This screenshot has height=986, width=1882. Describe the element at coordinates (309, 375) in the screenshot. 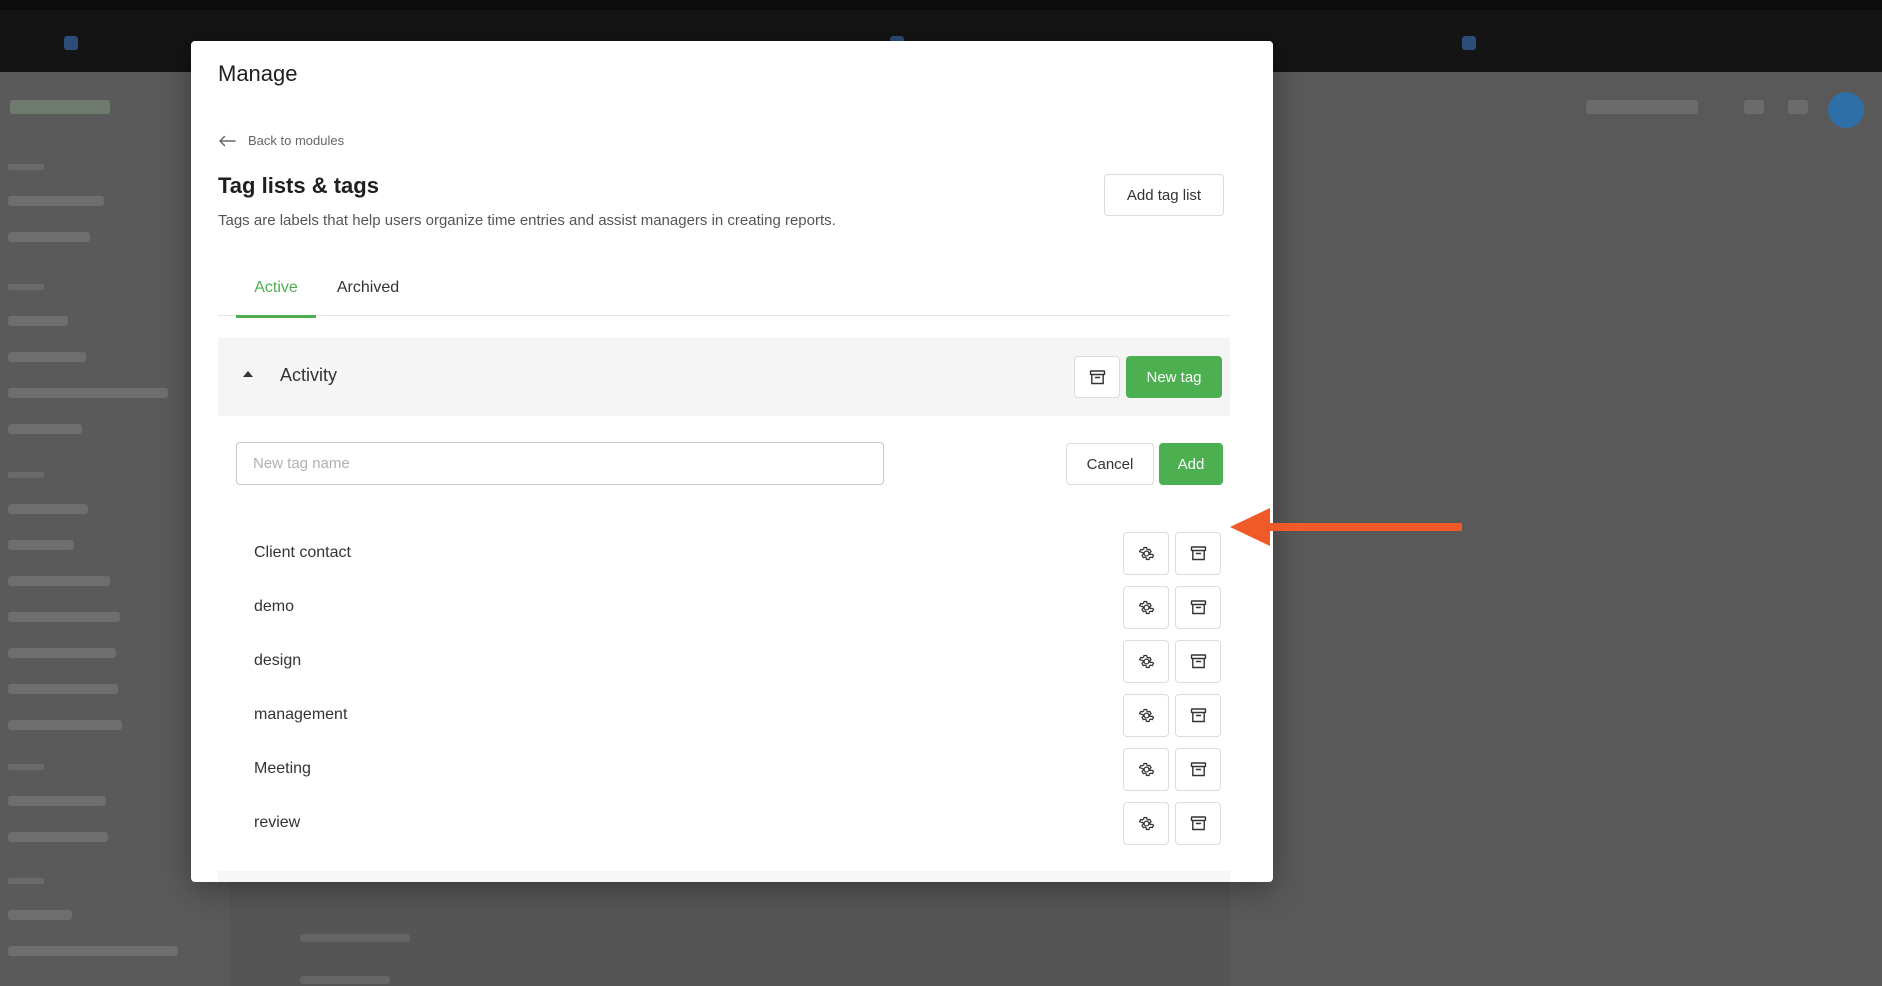

I see `tag-list-name: Activity` at that location.